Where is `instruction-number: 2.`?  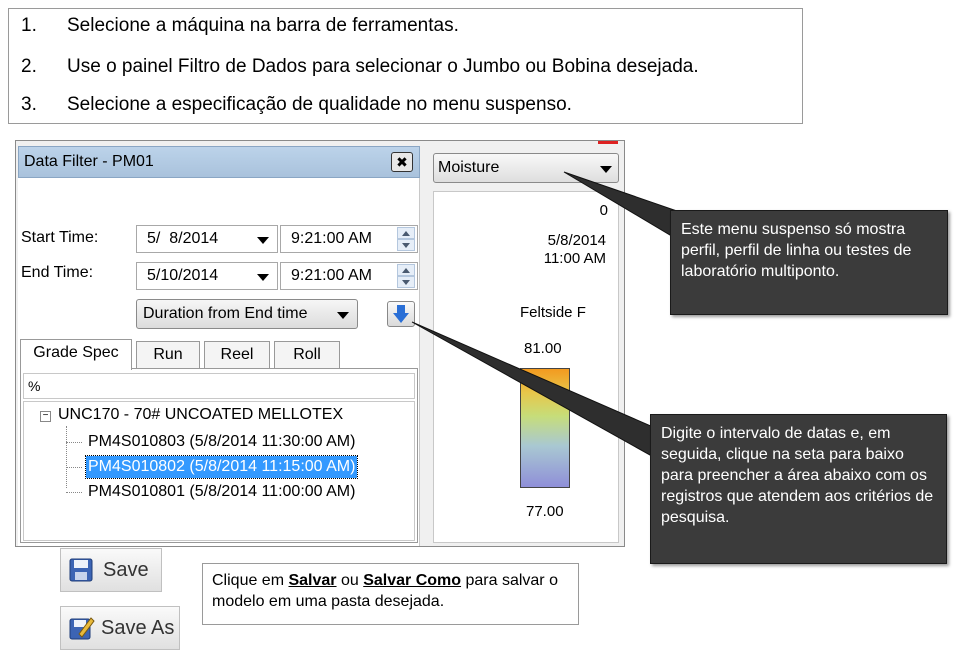 instruction-number: 2. is located at coordinates (29, 66).